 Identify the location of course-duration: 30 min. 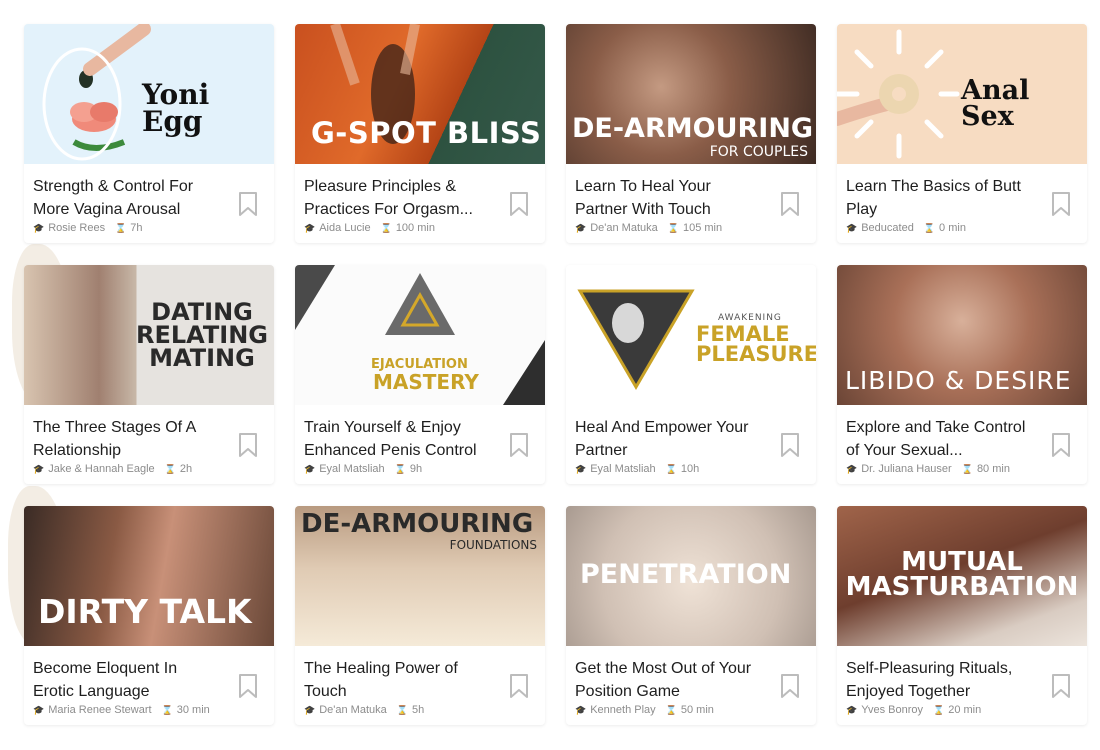
(193, 710).